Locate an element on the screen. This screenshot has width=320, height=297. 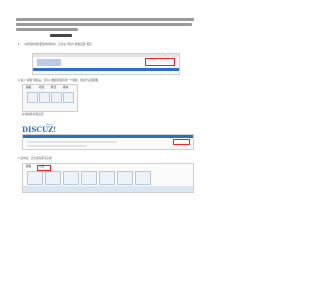
footer-tab-template: 模板 is located at coordinates (29, 166).